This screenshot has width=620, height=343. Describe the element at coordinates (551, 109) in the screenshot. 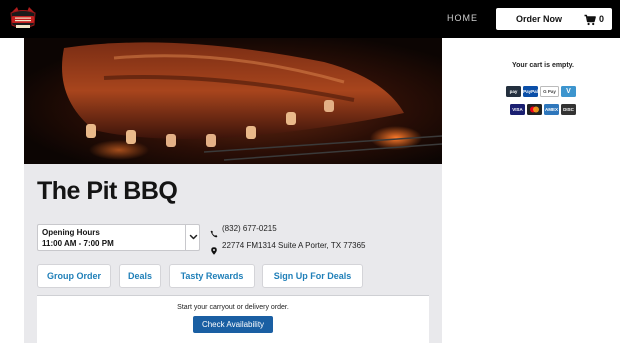

I see `amex-icon: AMEX` at that location.